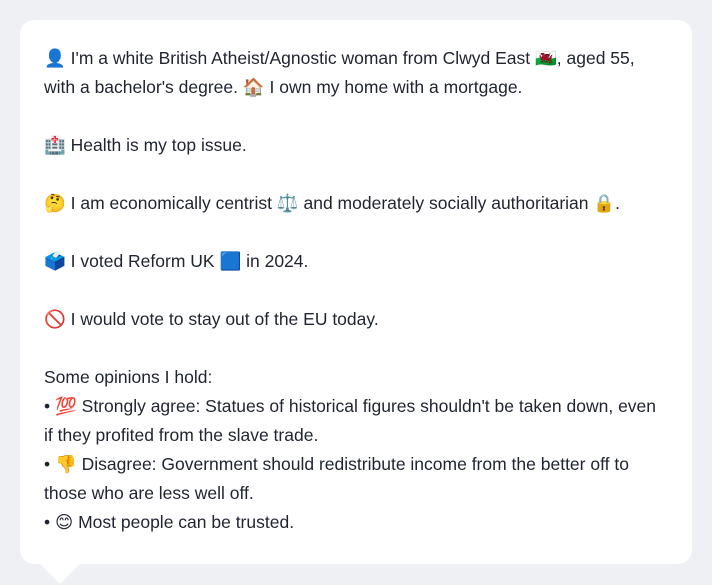 This screenshot has height=585, width=712. What do you see at coordinates (60, 574) in the screenshot?
I see `speech-bubble-tail` at bounding box center [60, 574].